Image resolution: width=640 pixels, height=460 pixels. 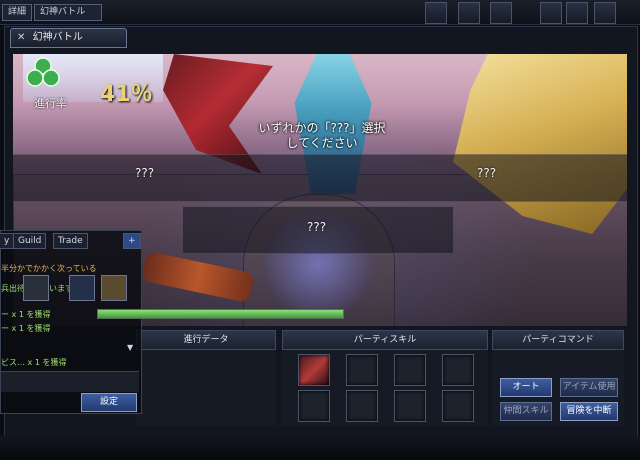 What do you see at coordinates (526, 387) in the screenshot?
I see `auto-button: オート` at bounding box center [526, 387].